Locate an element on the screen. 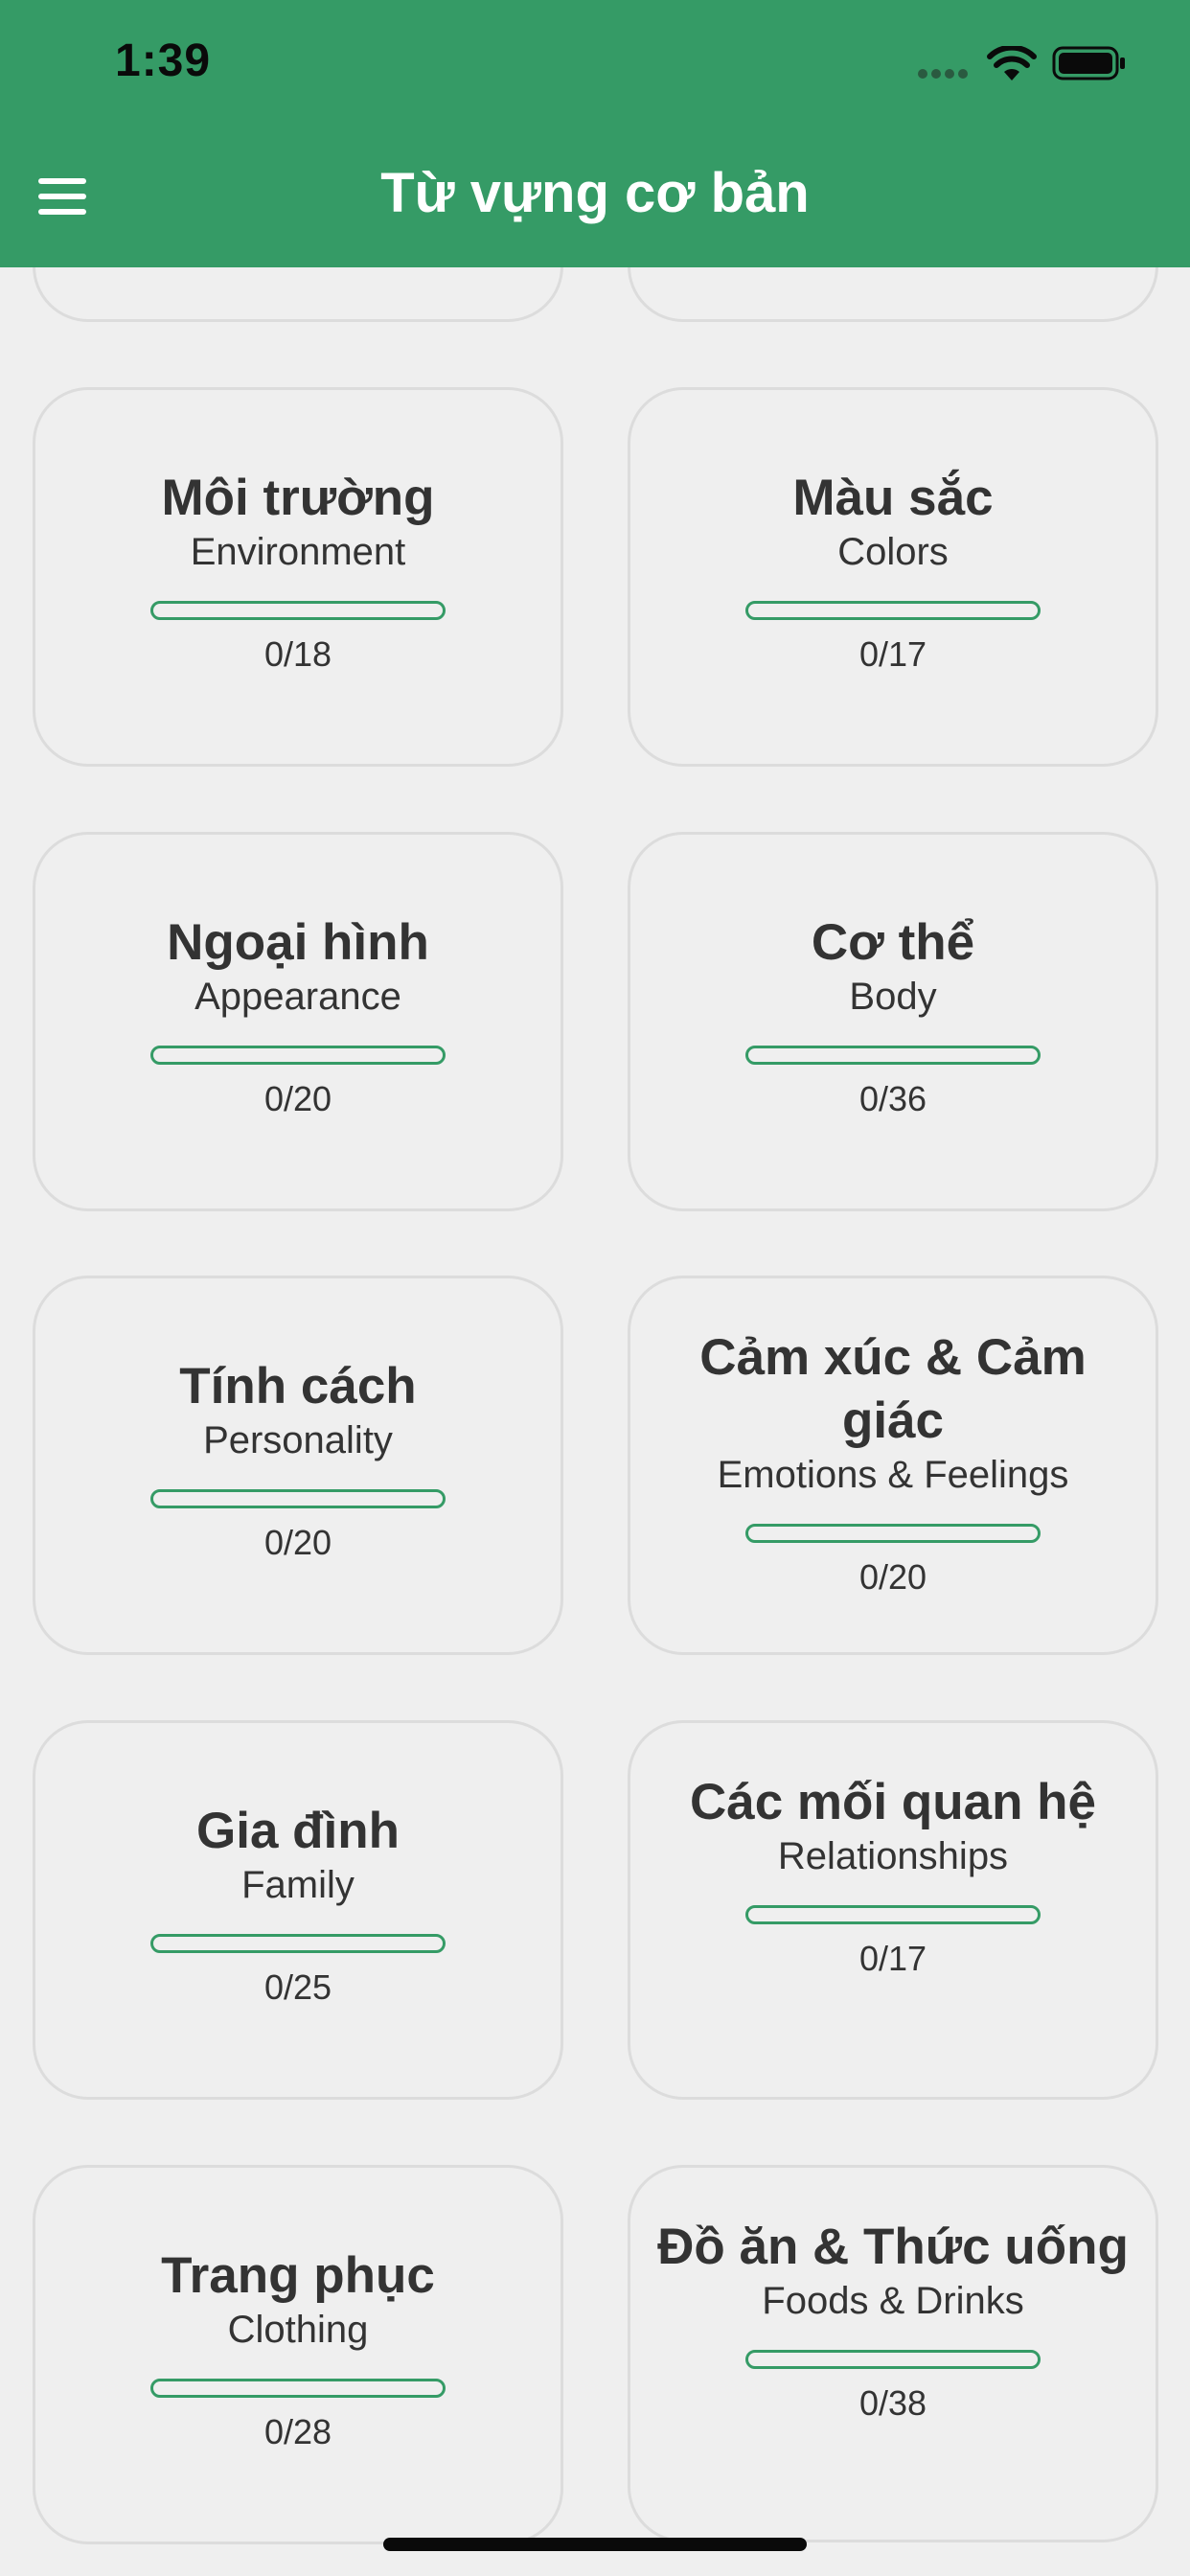 This screenshot has width=1190, height=2576. card-subtitle: Foods & Drinks is located at coordinates (893, 2301).